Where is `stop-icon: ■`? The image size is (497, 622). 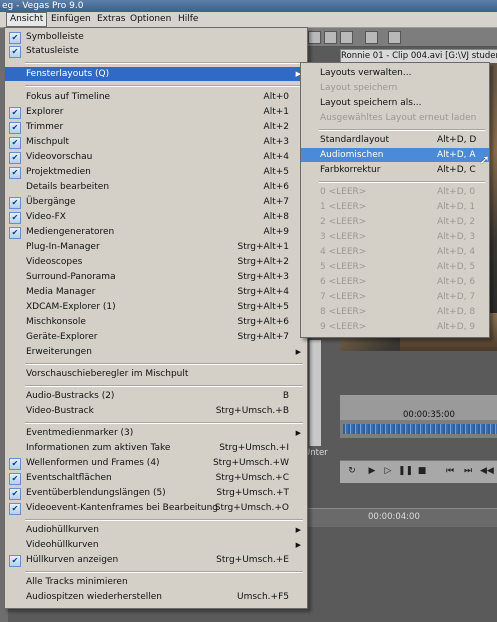
stop-icon: ■ is located at coordinates (422, 471).